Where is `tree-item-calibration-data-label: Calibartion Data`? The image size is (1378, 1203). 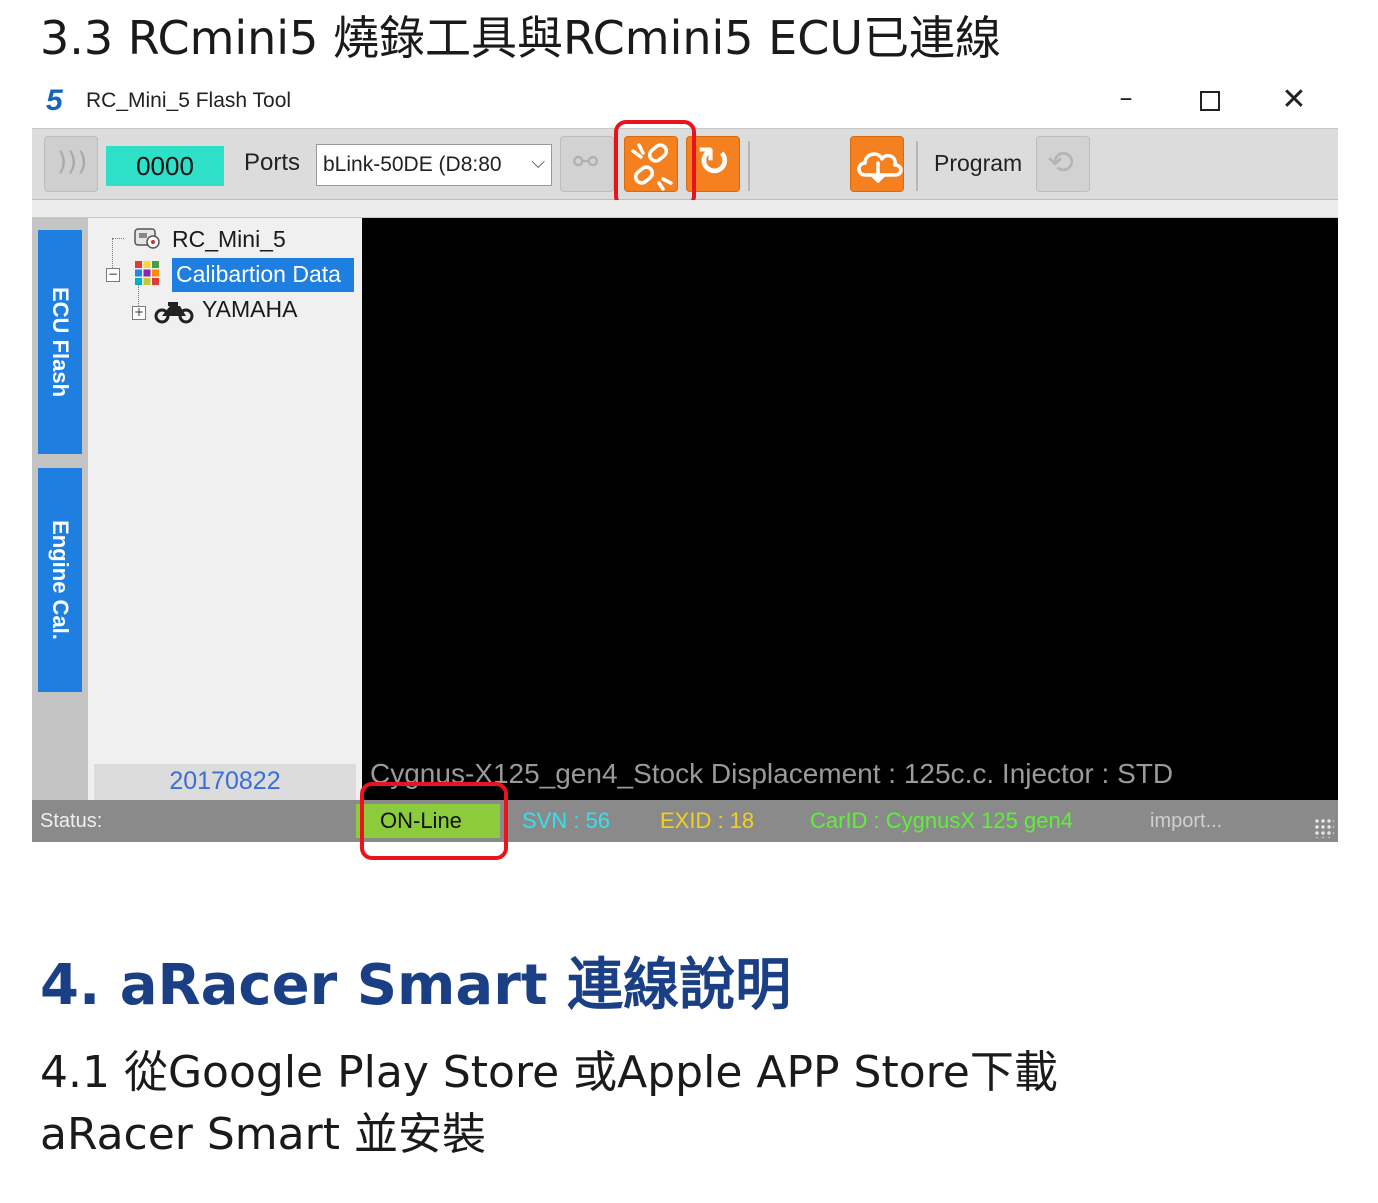
tree-item-calibration-data-label: Calibartion Data is located at coordinates (258, 274).